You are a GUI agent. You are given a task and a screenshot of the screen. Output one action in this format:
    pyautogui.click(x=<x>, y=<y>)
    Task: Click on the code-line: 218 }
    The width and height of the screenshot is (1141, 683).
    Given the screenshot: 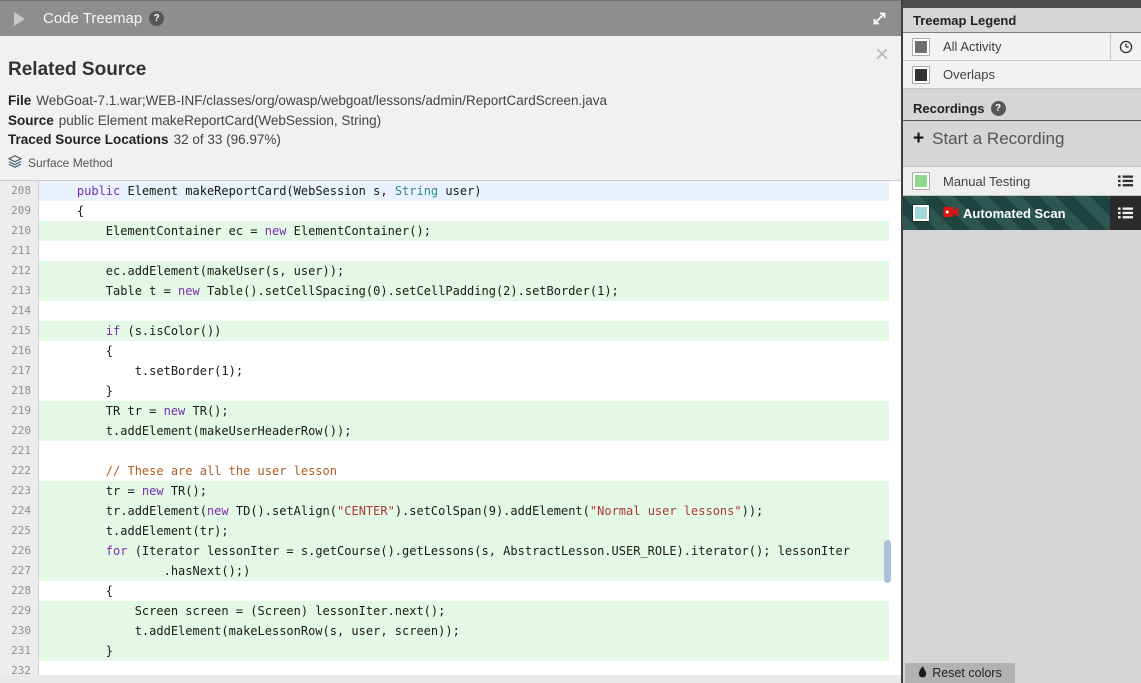 What is the action you would take?
    pyautogui.click(x=450, y=390)
    